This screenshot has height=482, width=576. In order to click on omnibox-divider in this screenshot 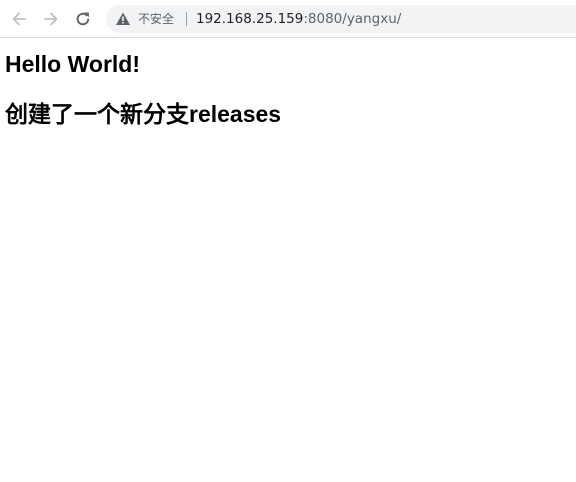, I will do `click(186, 19)`.